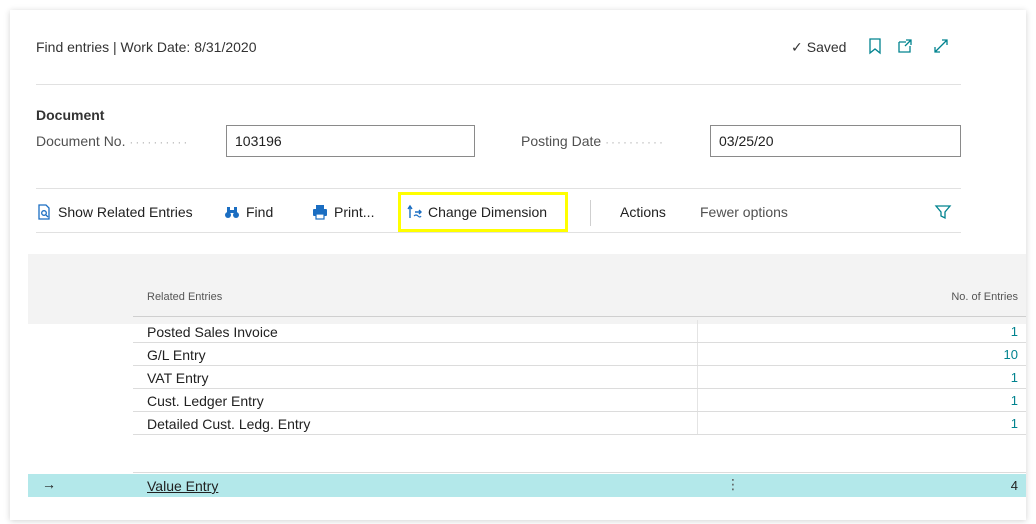 The height and width of the screenshot is (524, 1036). What do you see at coordinates (258, 141) in the screenshot?
I see `document-no-value: 103196` at bounding box center [258, 141].